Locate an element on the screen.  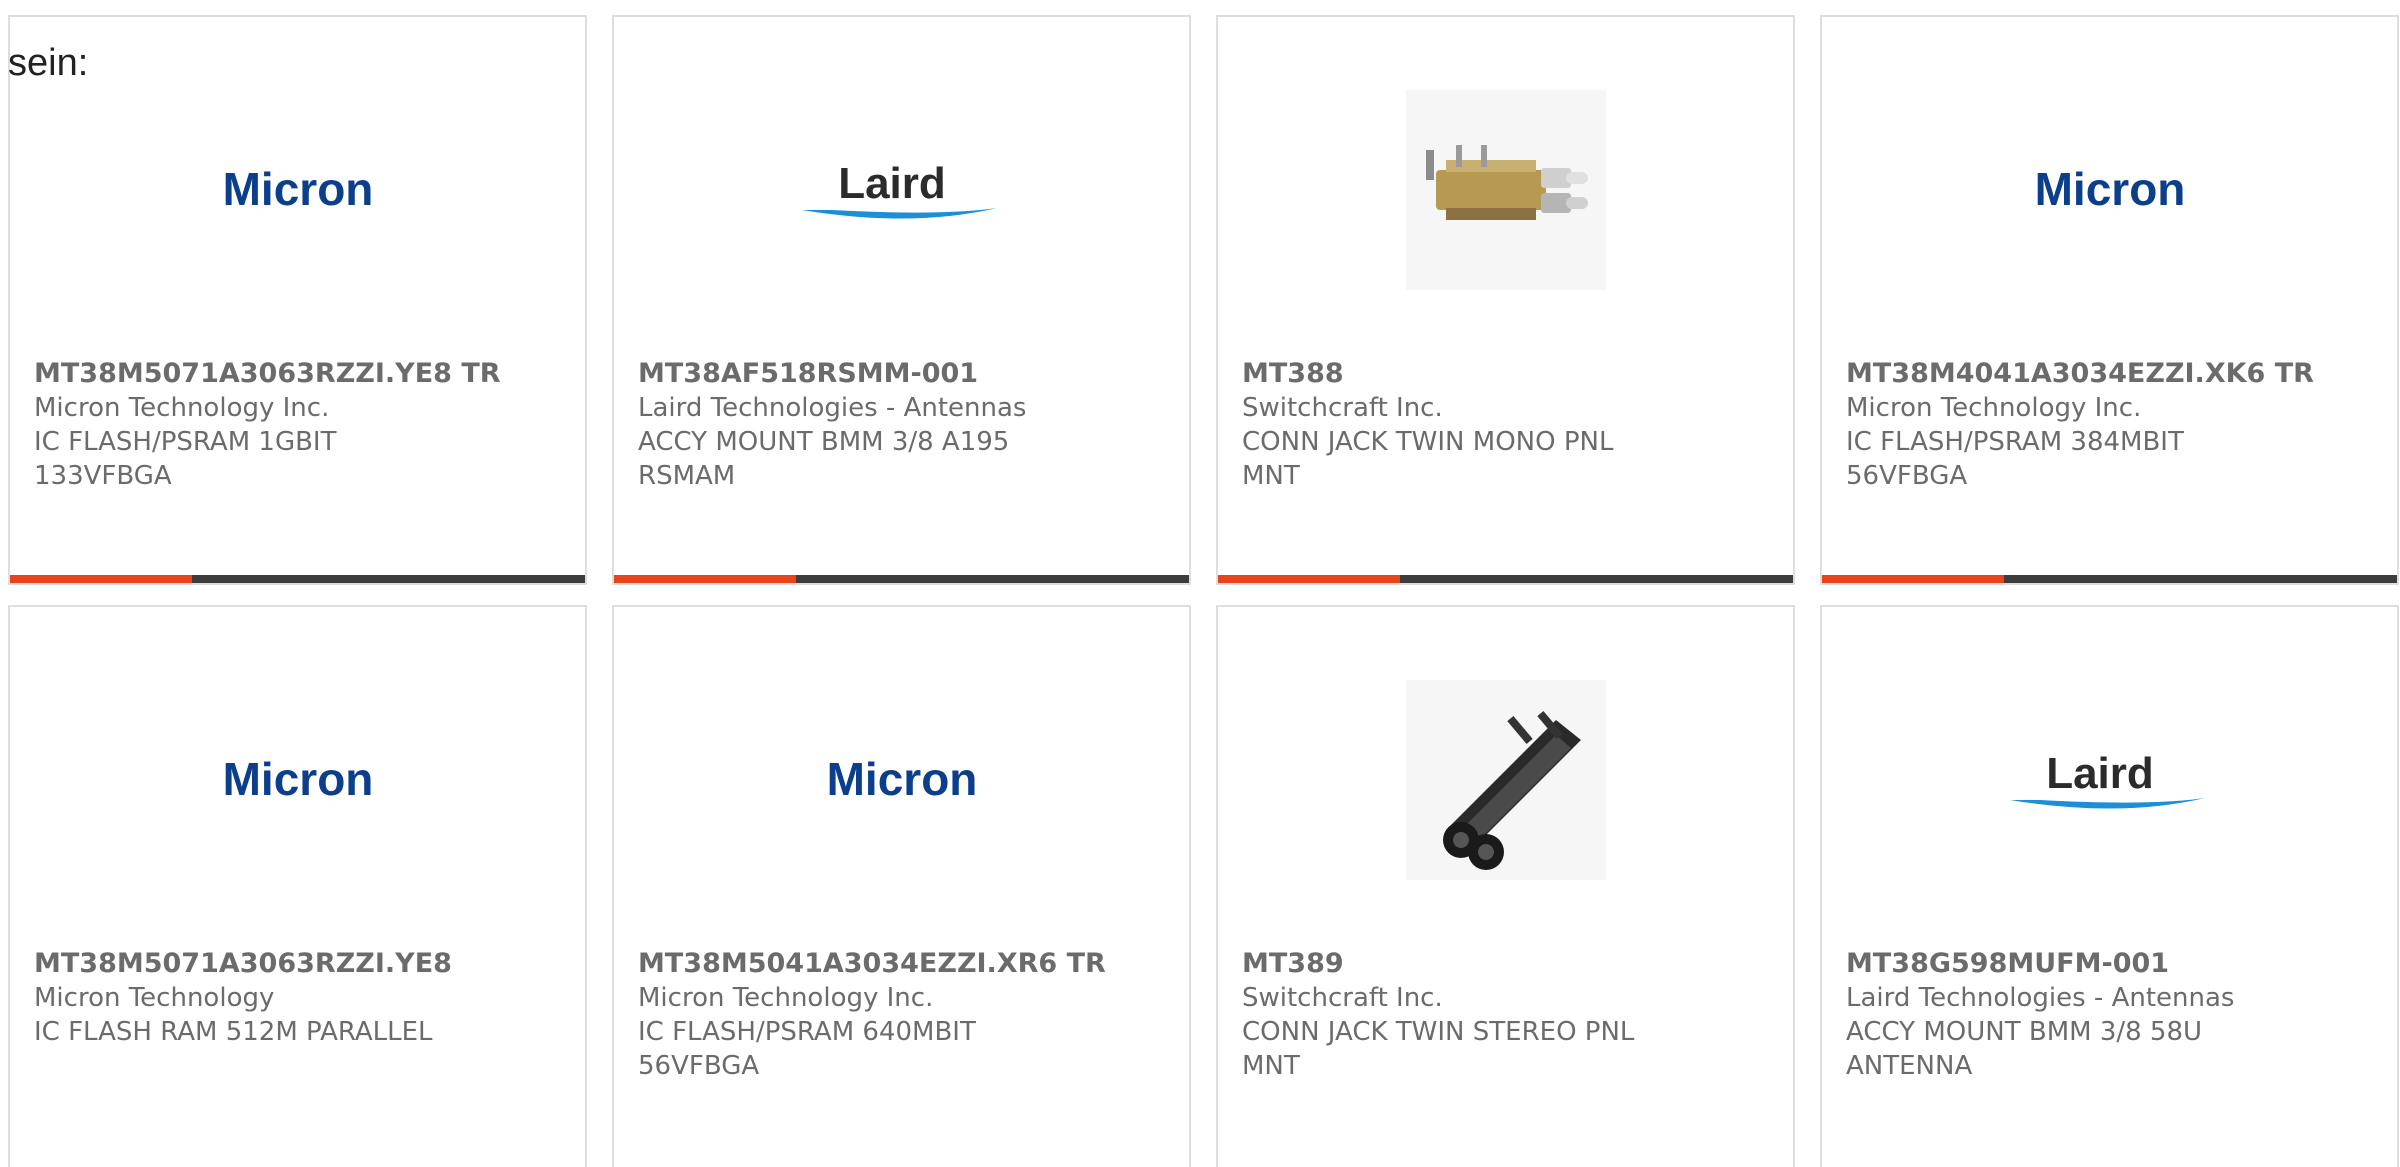
description-line-1: ACCY MOUNT BMM 3/8 58U is located at coordinates (2024, 1032).